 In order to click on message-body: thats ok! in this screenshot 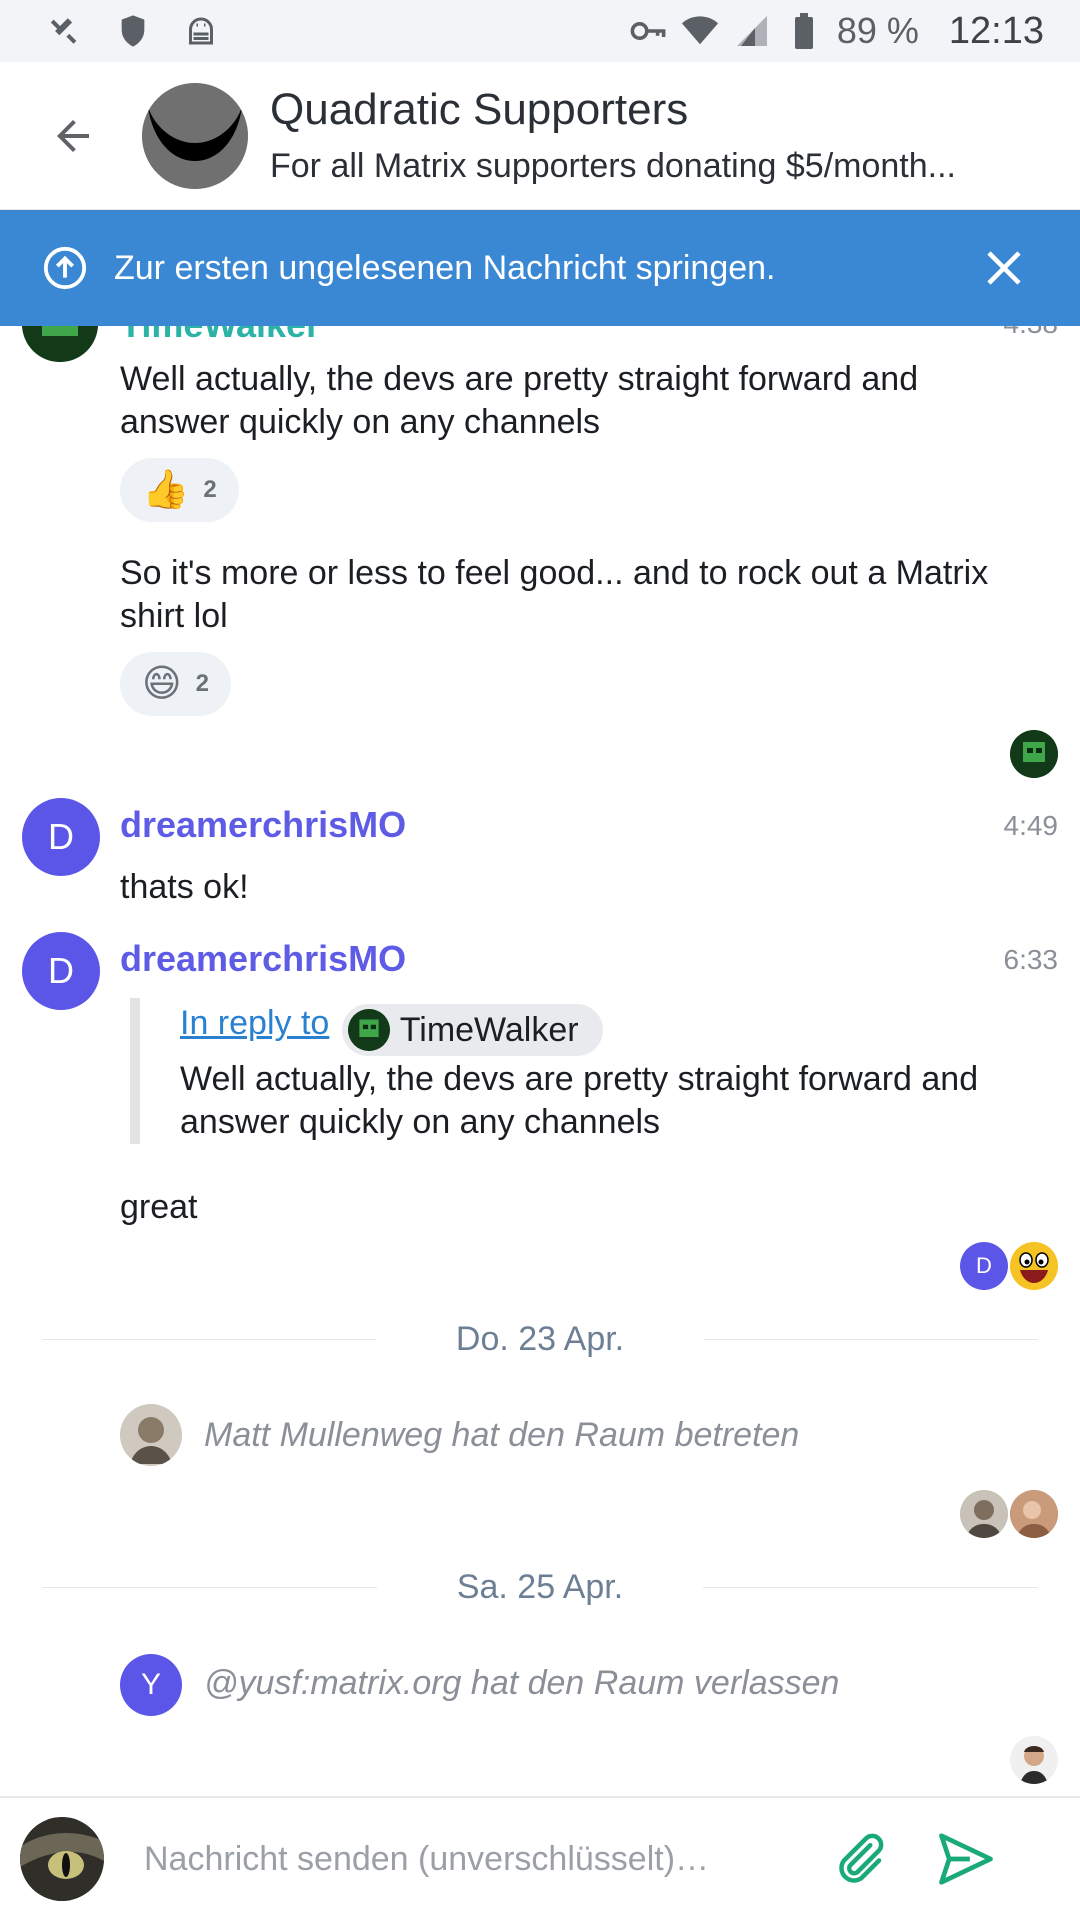, I will do `click(184, 887)`.